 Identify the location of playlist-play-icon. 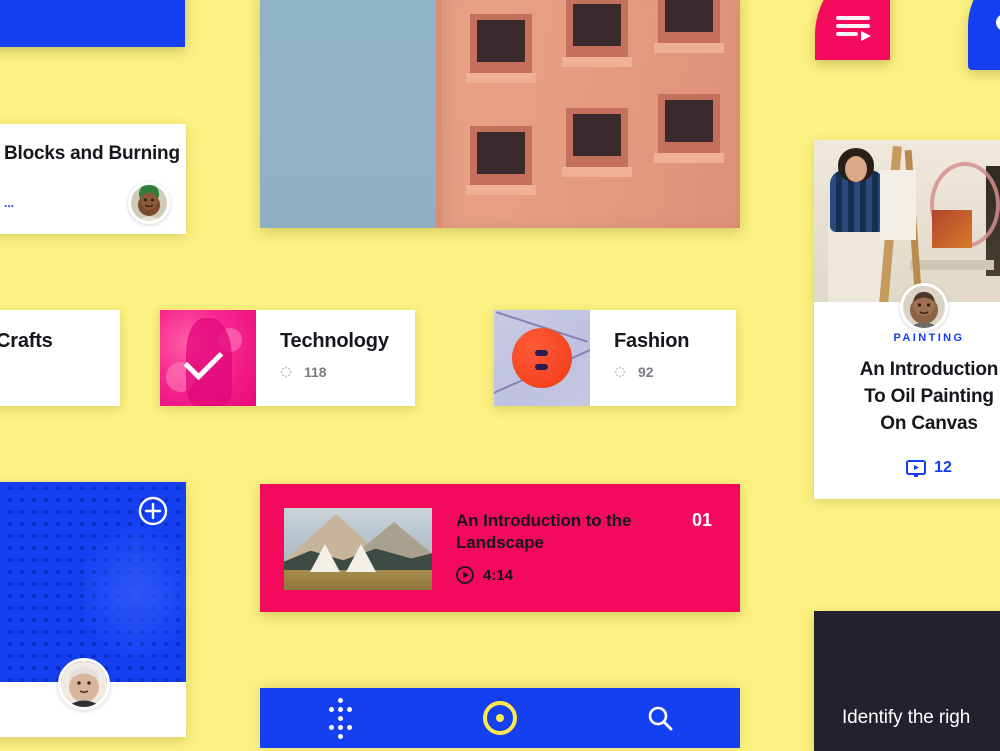
(853, 28).